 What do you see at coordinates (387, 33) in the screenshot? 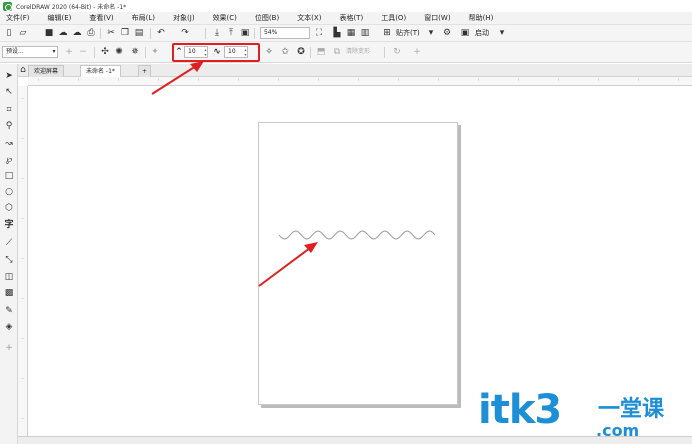
I see `snap-to-icon: ⊞` at bounding box center [387, 33].